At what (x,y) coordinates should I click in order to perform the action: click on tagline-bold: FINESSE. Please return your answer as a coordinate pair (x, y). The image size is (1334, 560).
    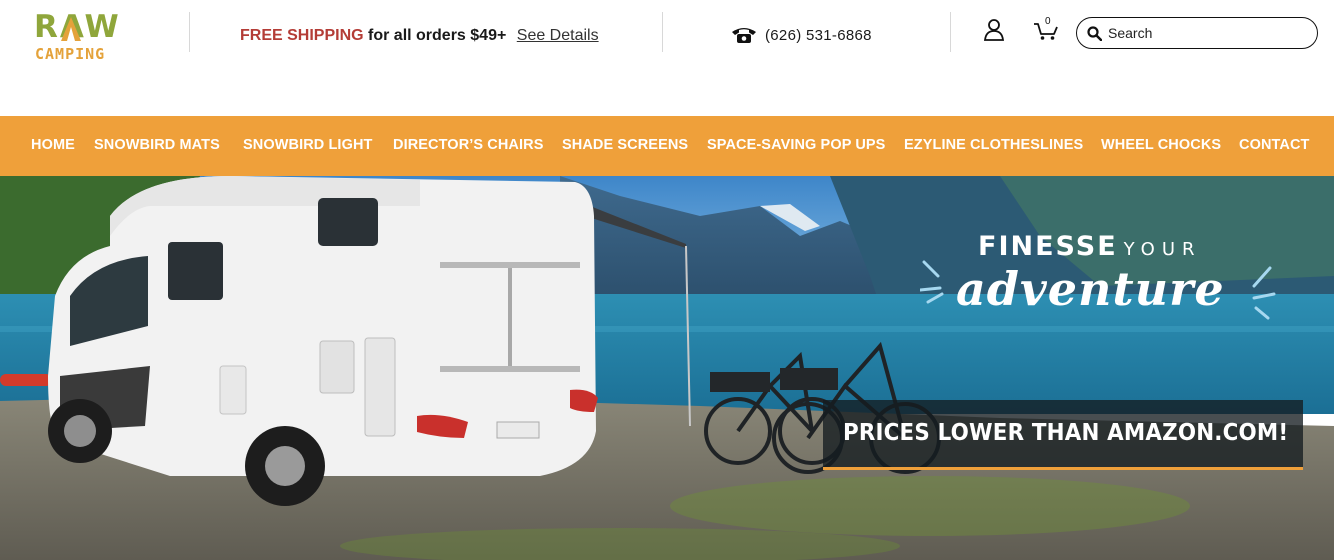
    Looking at the image, I should click on (1048, 246).